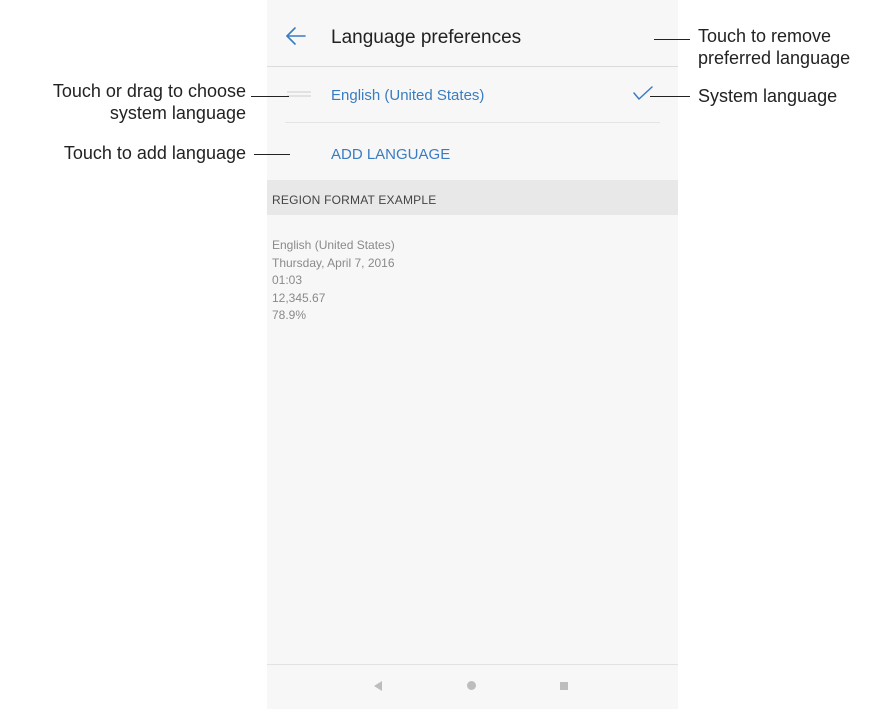 The image size is (893, 709). Describe the element at coordinates (333, 245) in the screenshot. I see `example-language: English (United States)` at that location.